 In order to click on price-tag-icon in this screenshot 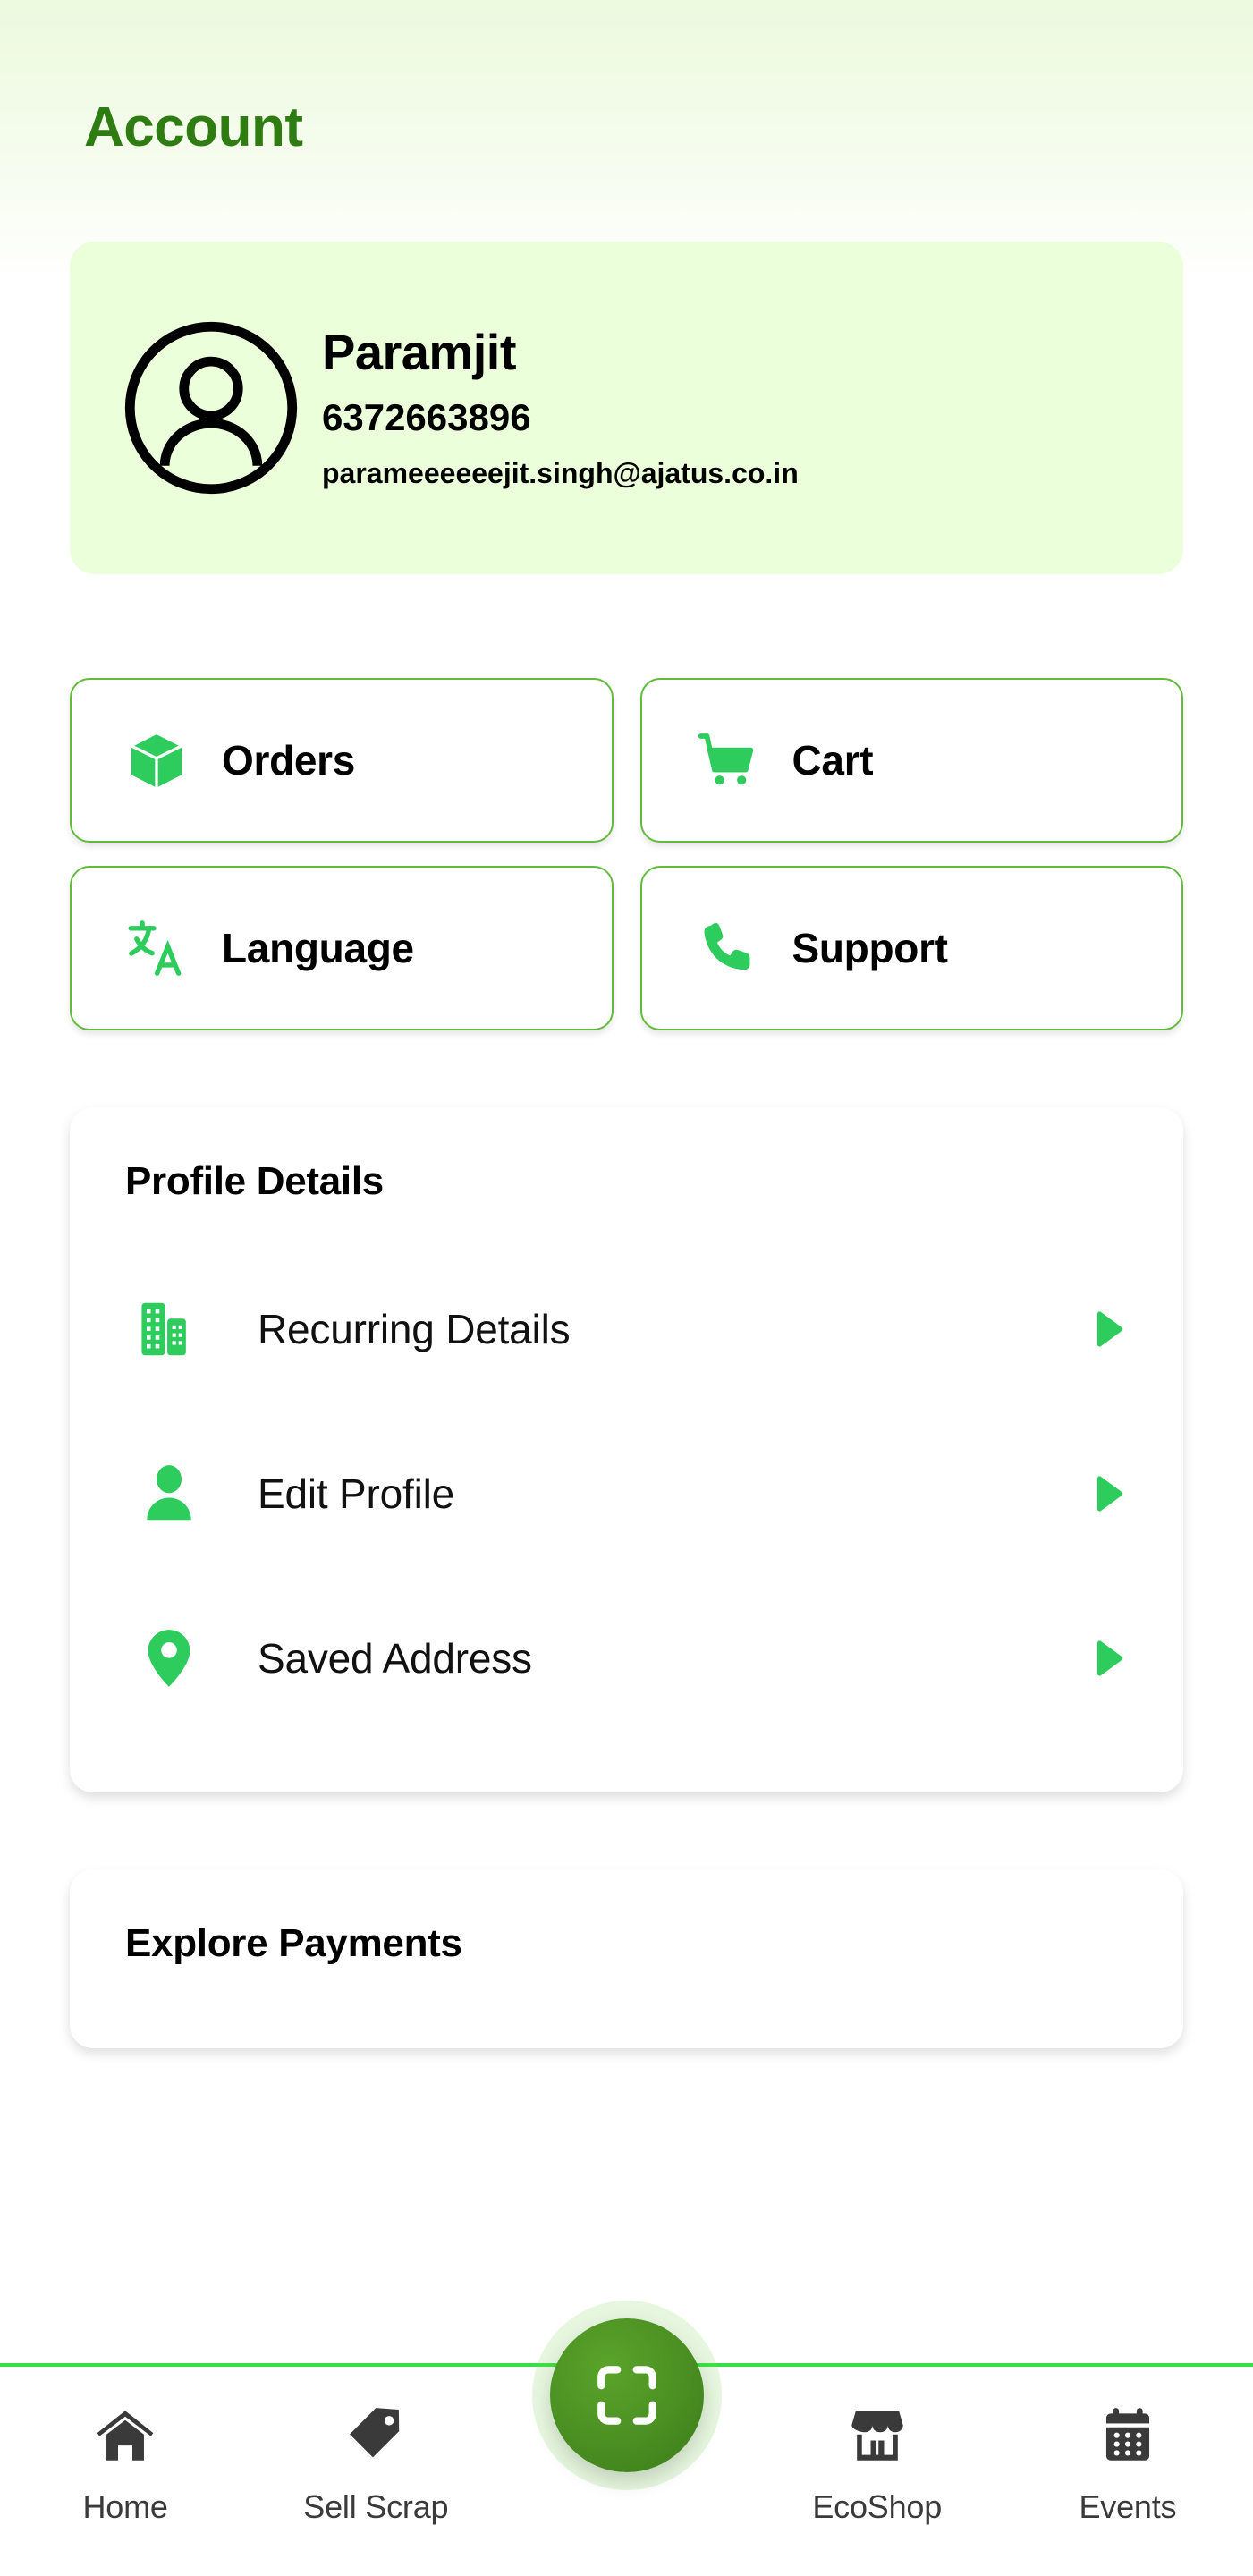, I will do `click(376, 2435)`.